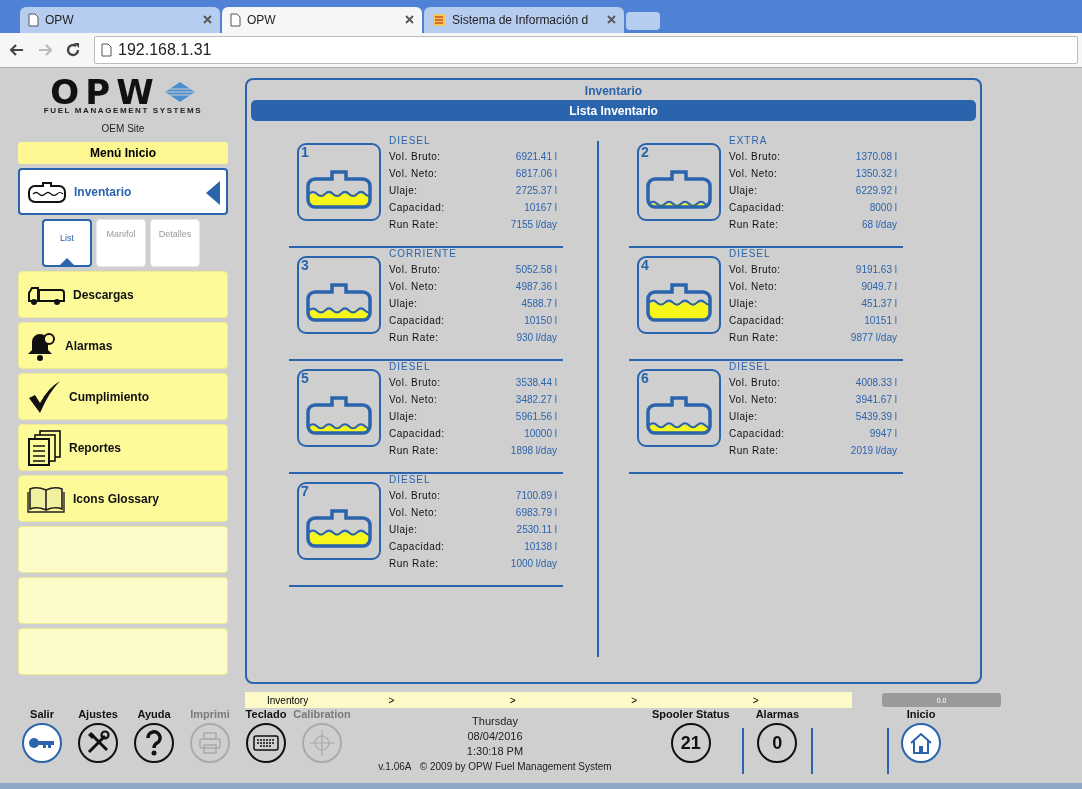 This screenshot has height=789, width=1082. What do you see at coordinates (536, 400) in the screenshot?
I see `field-value: 3482.27 l` at bounding box center [536, 400].